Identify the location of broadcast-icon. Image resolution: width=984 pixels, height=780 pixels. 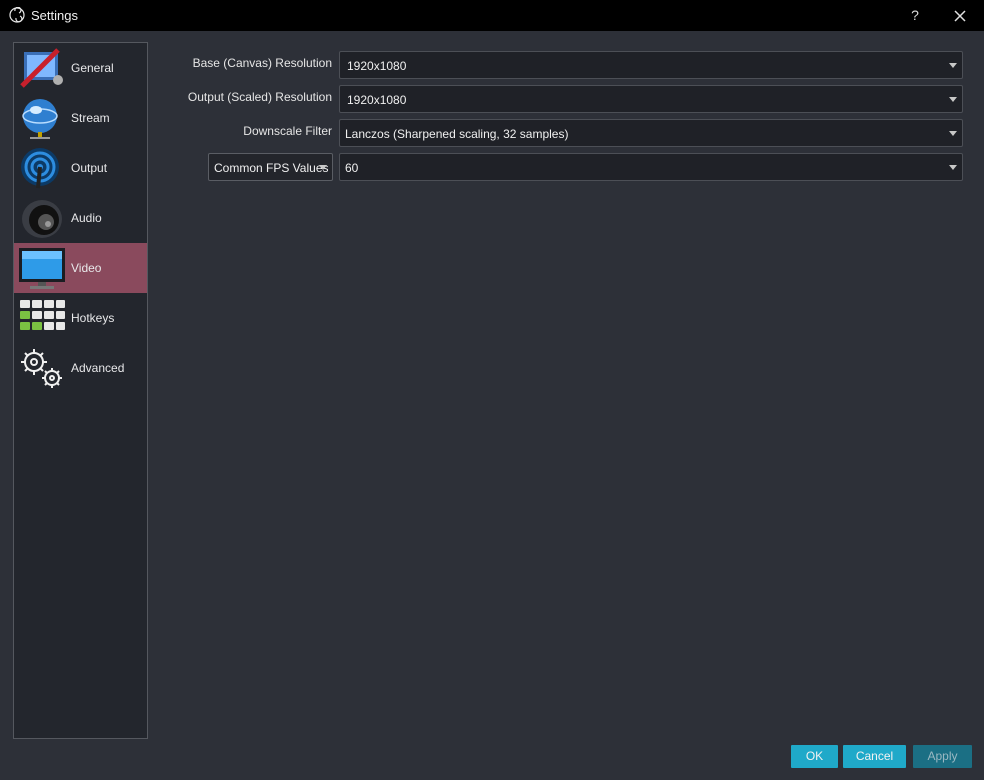
(40, 168).